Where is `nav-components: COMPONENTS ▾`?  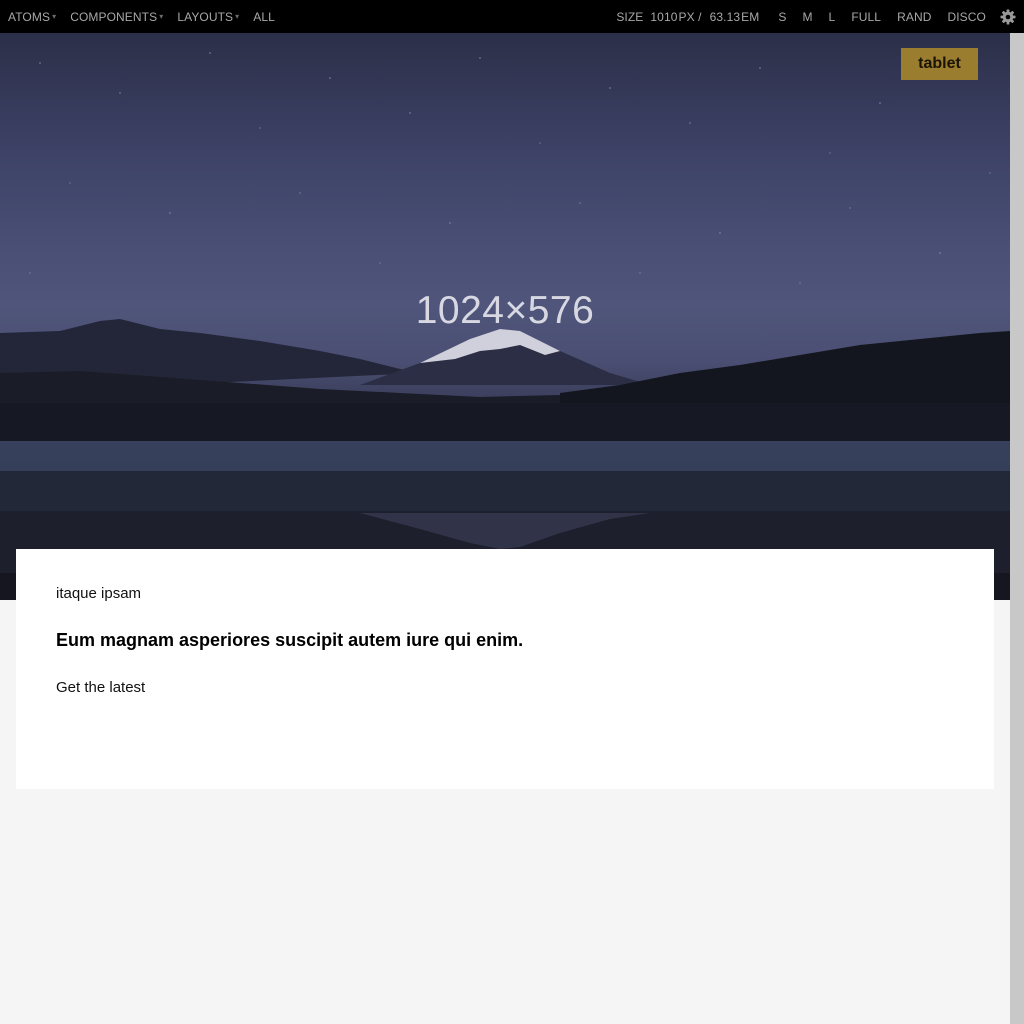
nav-components: COMPONENTS ▾ is located at coordinates (116, 17).